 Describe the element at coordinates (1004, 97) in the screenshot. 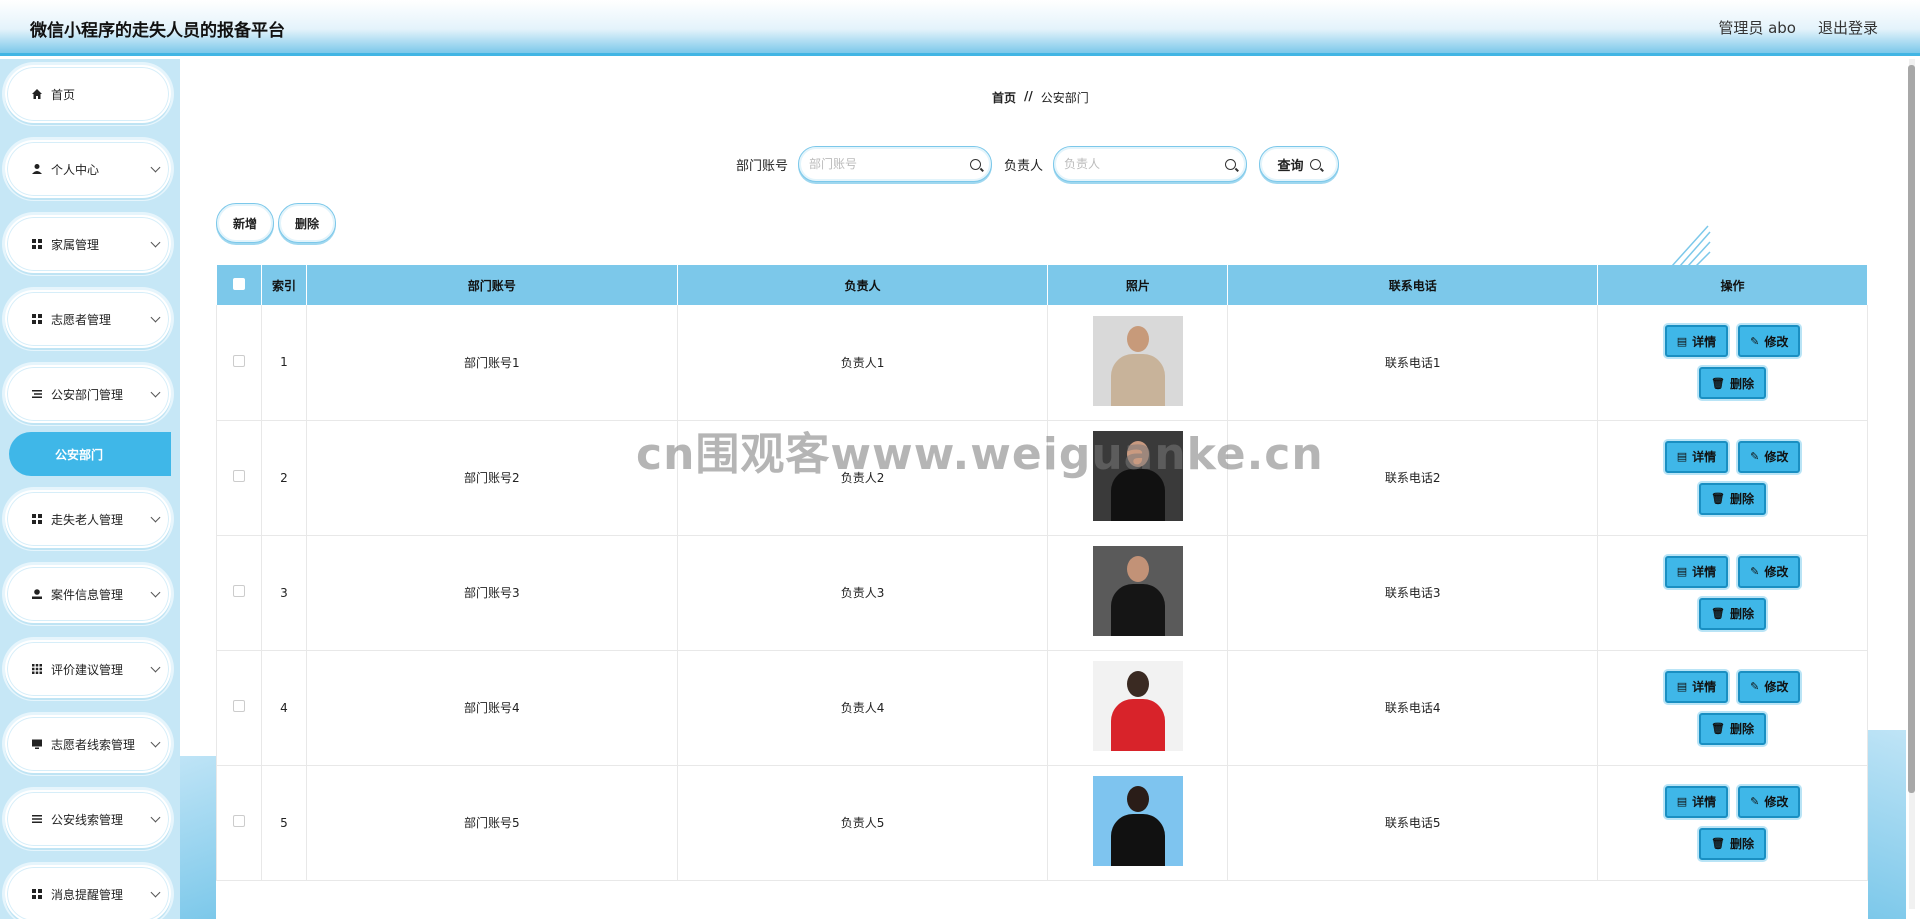

I see `breadcrumb-home: 首页` at that location.